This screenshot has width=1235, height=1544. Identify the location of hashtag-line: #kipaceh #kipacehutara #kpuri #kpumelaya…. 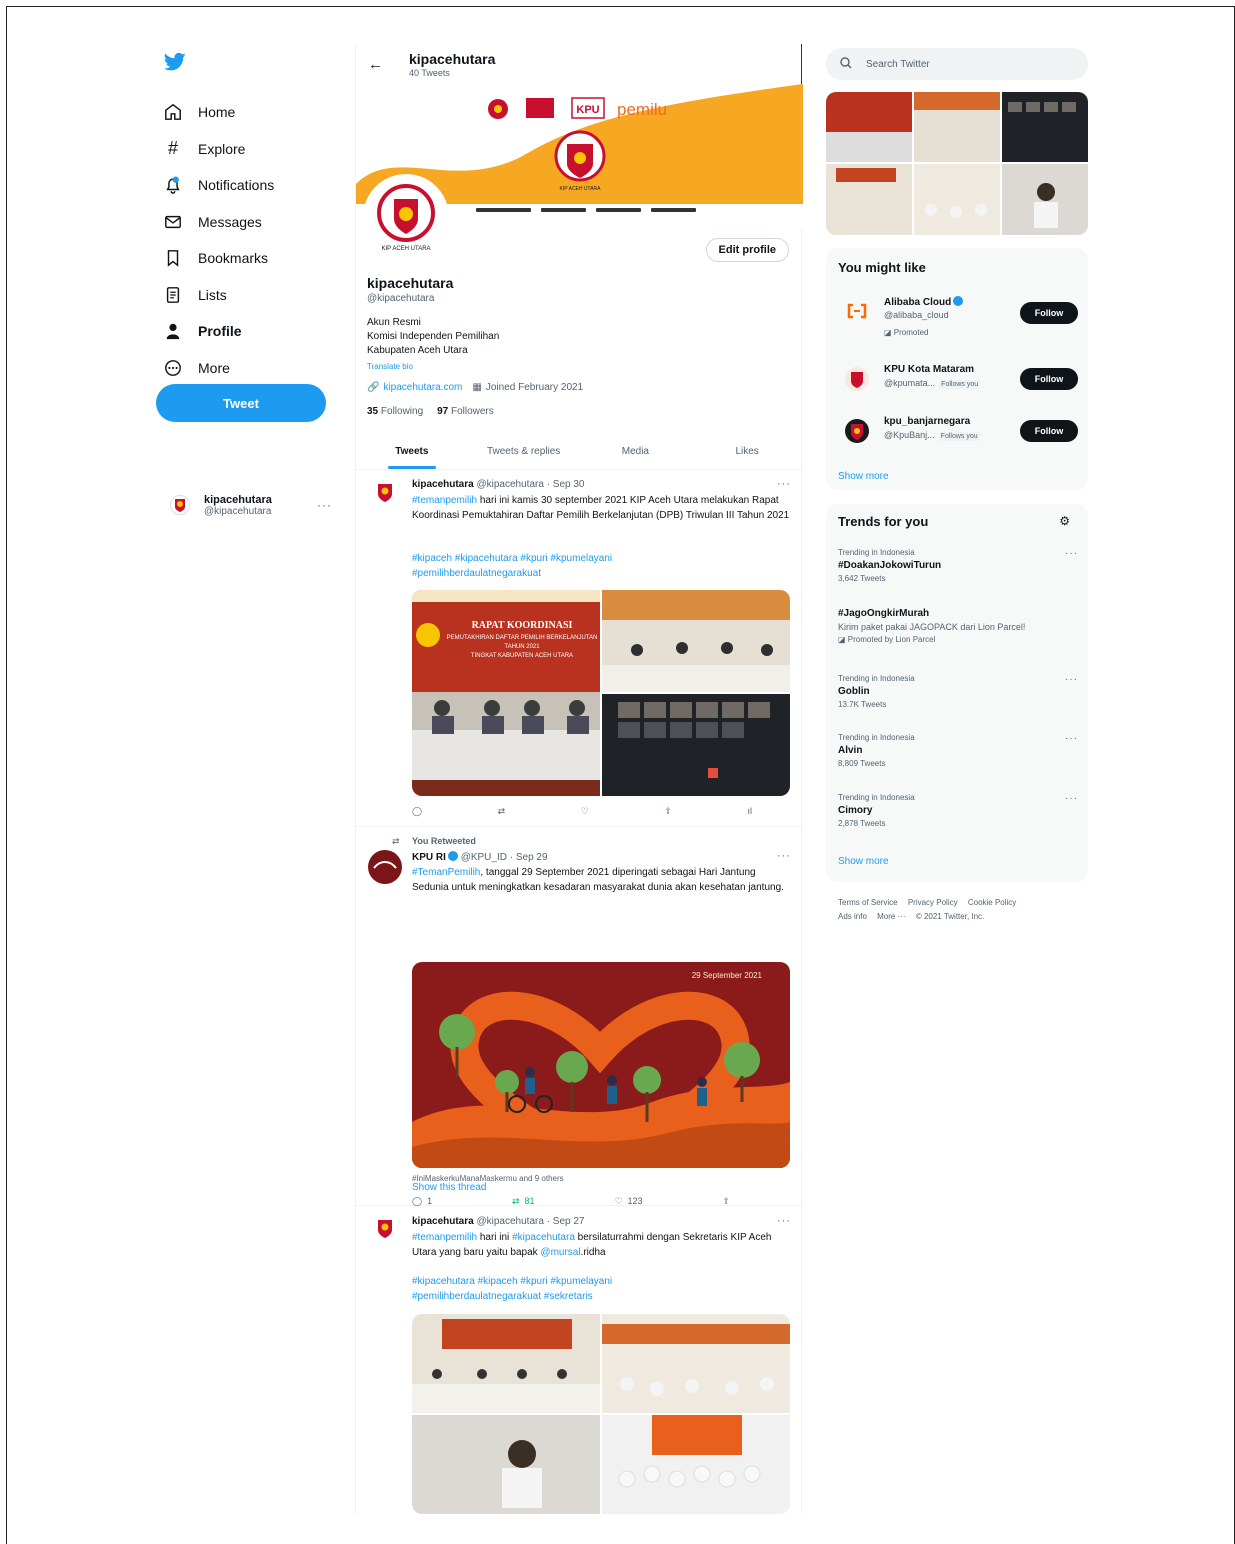
(602, 559).